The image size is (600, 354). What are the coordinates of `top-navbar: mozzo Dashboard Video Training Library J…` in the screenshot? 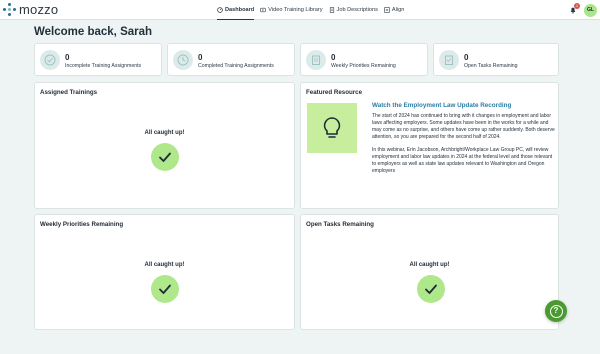 It's located at (300, 10).